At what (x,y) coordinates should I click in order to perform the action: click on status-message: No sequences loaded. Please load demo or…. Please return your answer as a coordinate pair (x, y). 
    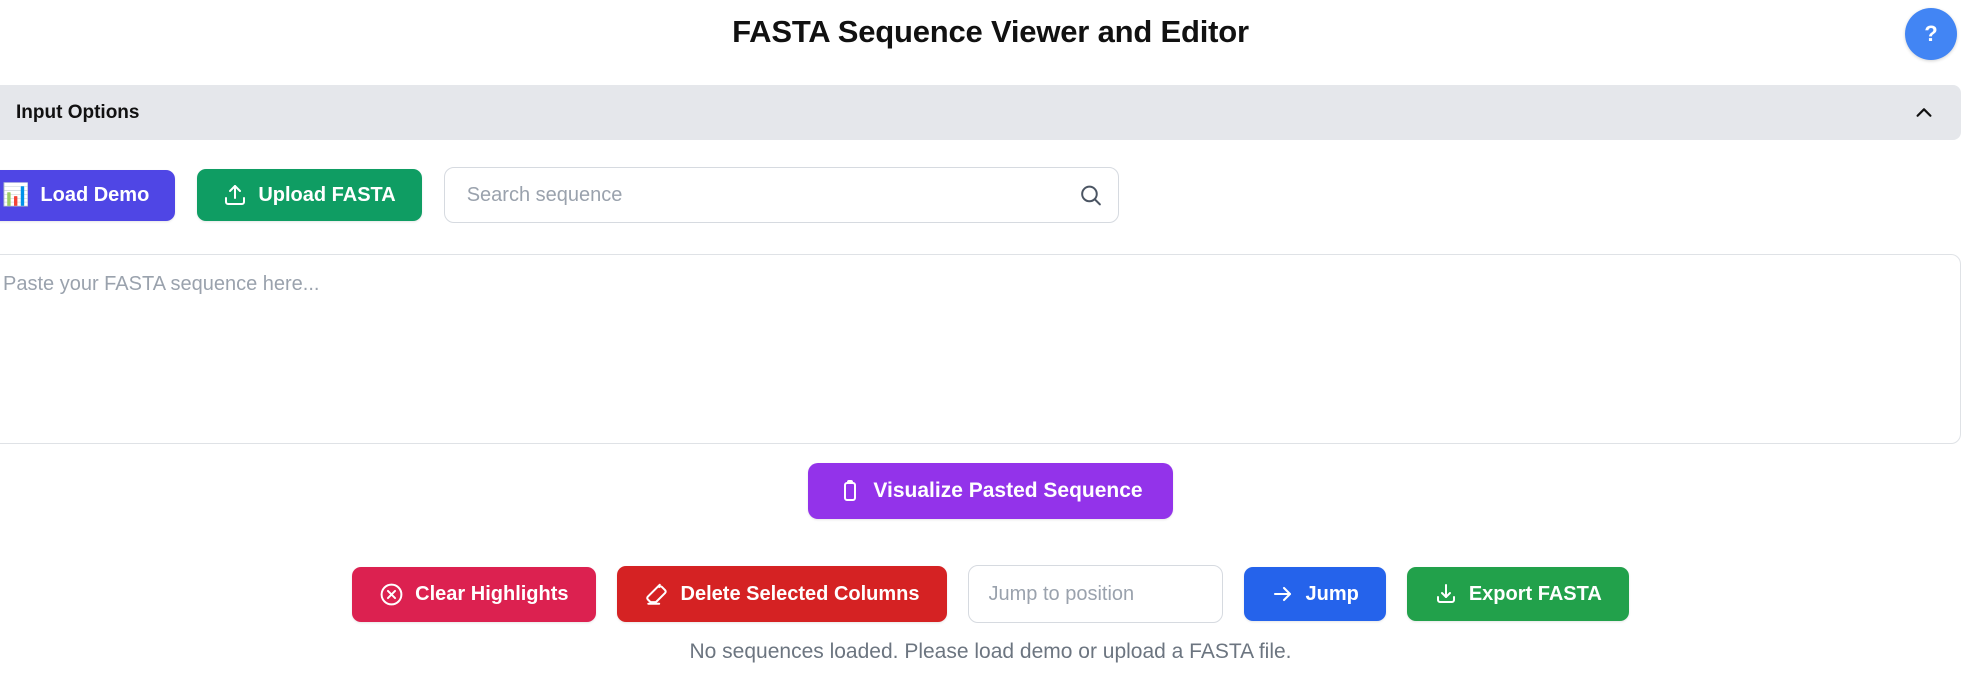
    Looking at the image, I should click on (990, 651).